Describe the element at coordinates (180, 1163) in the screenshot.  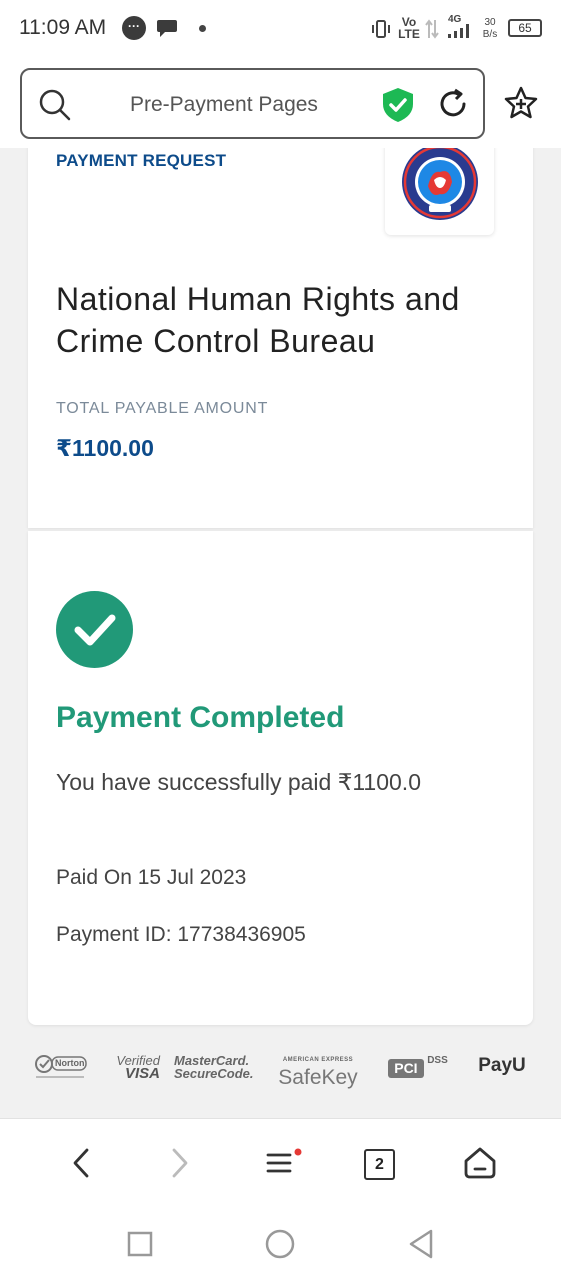
I see `forward-icon` at that location.